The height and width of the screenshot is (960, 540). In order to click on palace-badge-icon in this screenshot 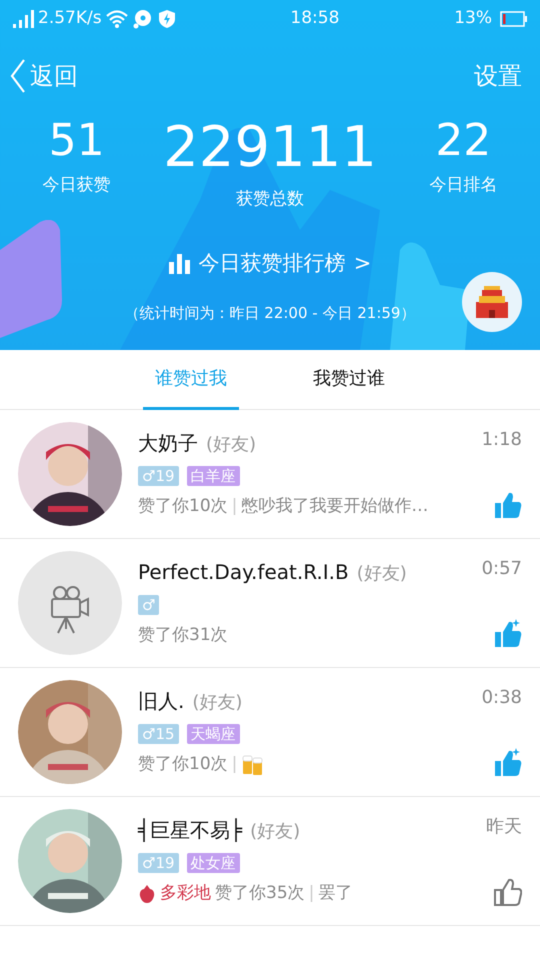, I will do `click(492, 302)`.